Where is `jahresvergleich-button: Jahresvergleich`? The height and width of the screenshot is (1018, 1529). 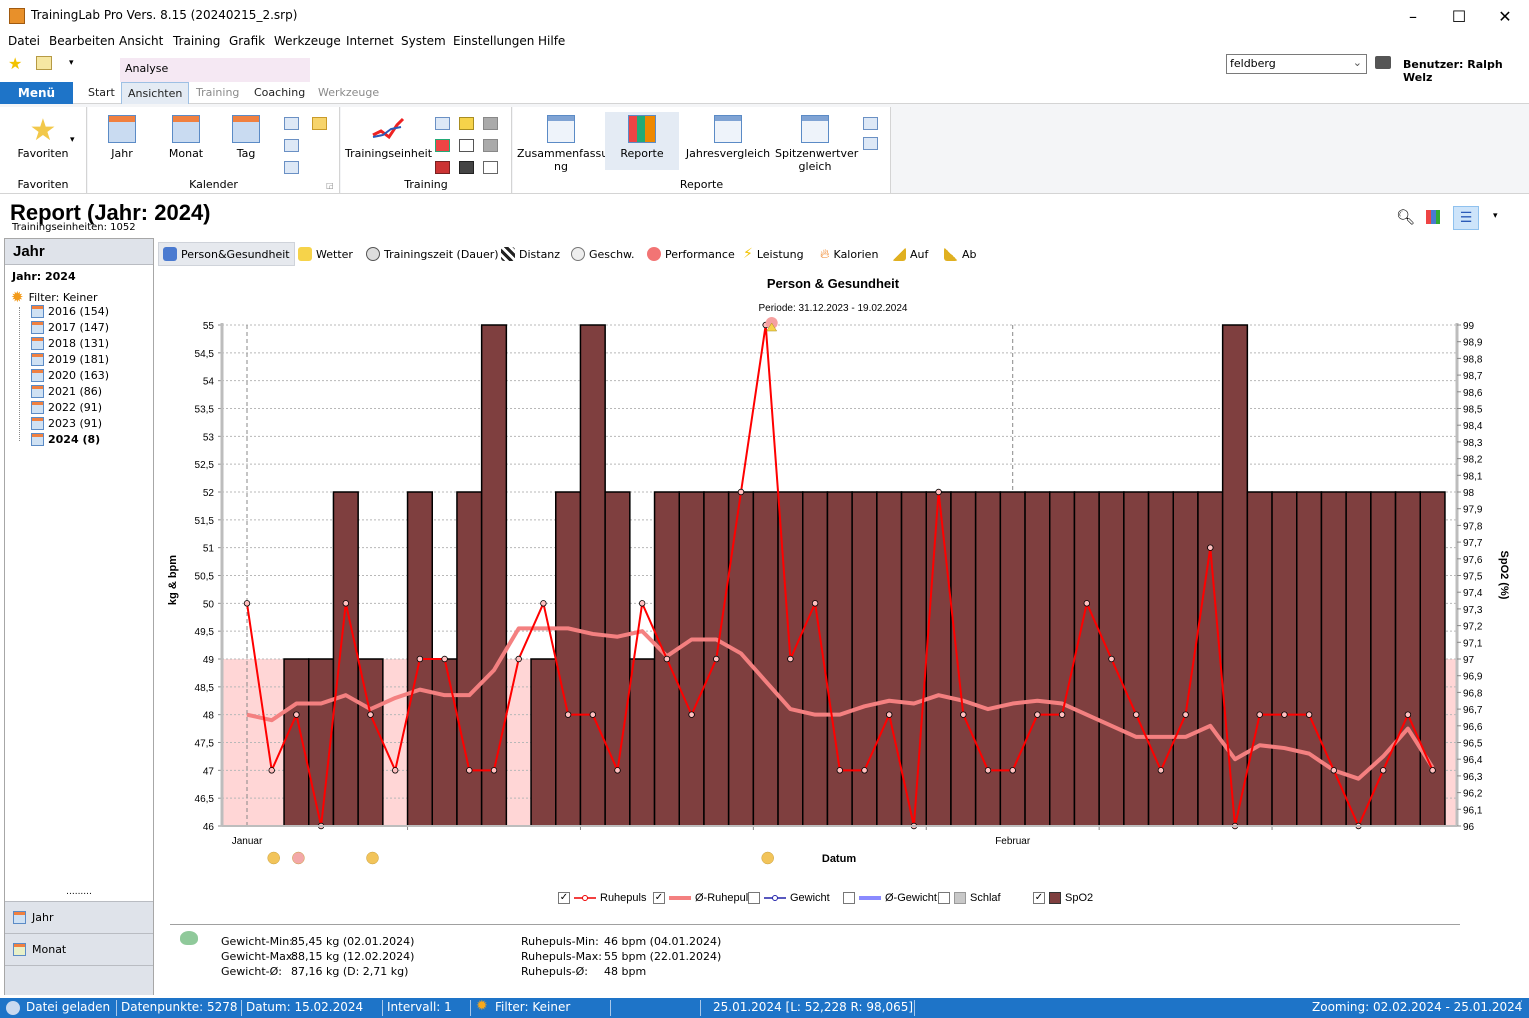 jahresvergleich-button: Jahresvergleich is located at coordinates (728, 137).